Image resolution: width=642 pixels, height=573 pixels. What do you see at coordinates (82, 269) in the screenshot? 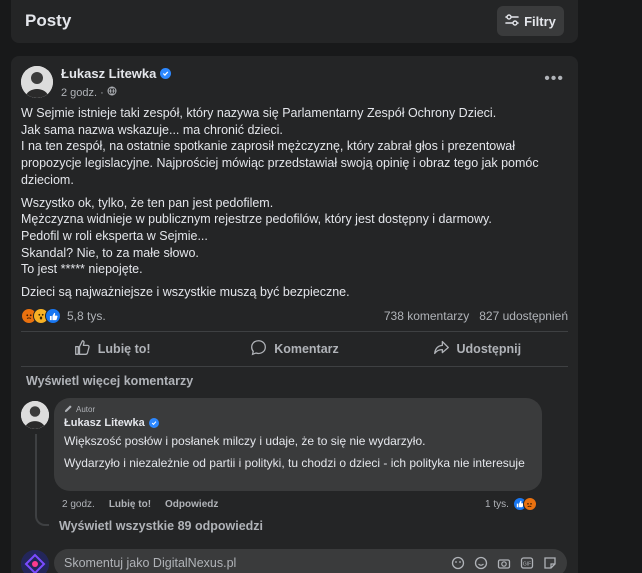
I see `post-line: To jest ***** niepojęte.` at bounding box center [82, 269].